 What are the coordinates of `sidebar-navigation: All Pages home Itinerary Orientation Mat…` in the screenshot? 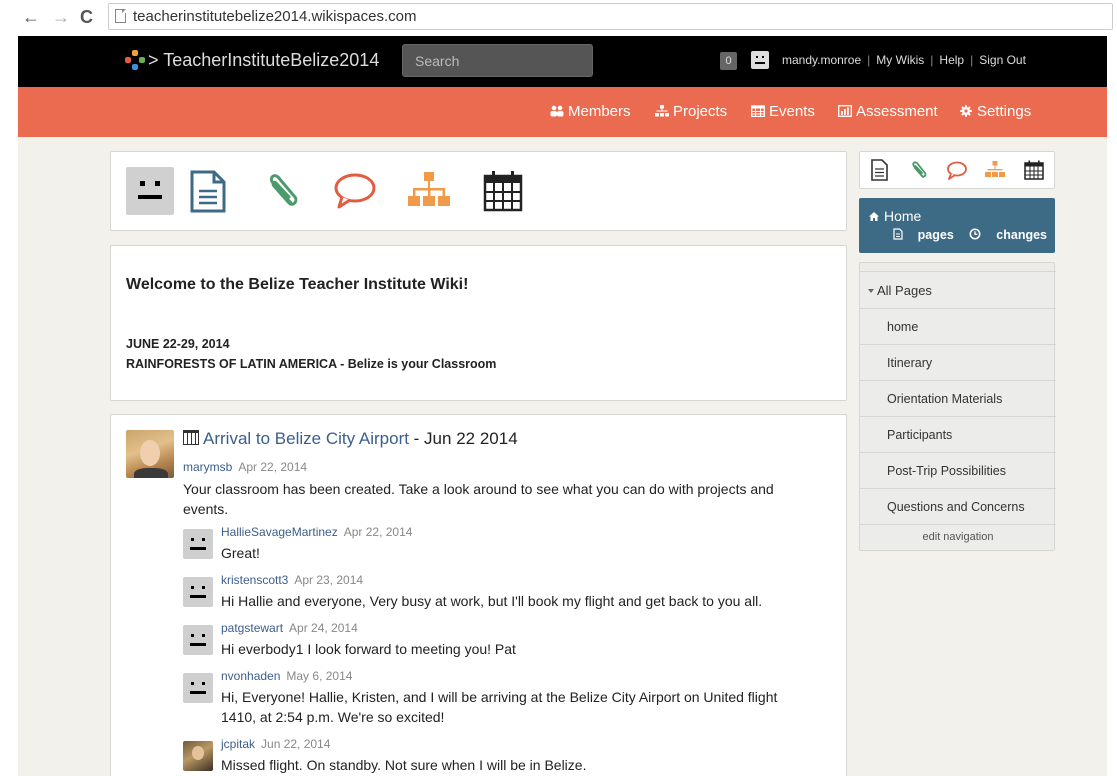 It's located at (957, 406).